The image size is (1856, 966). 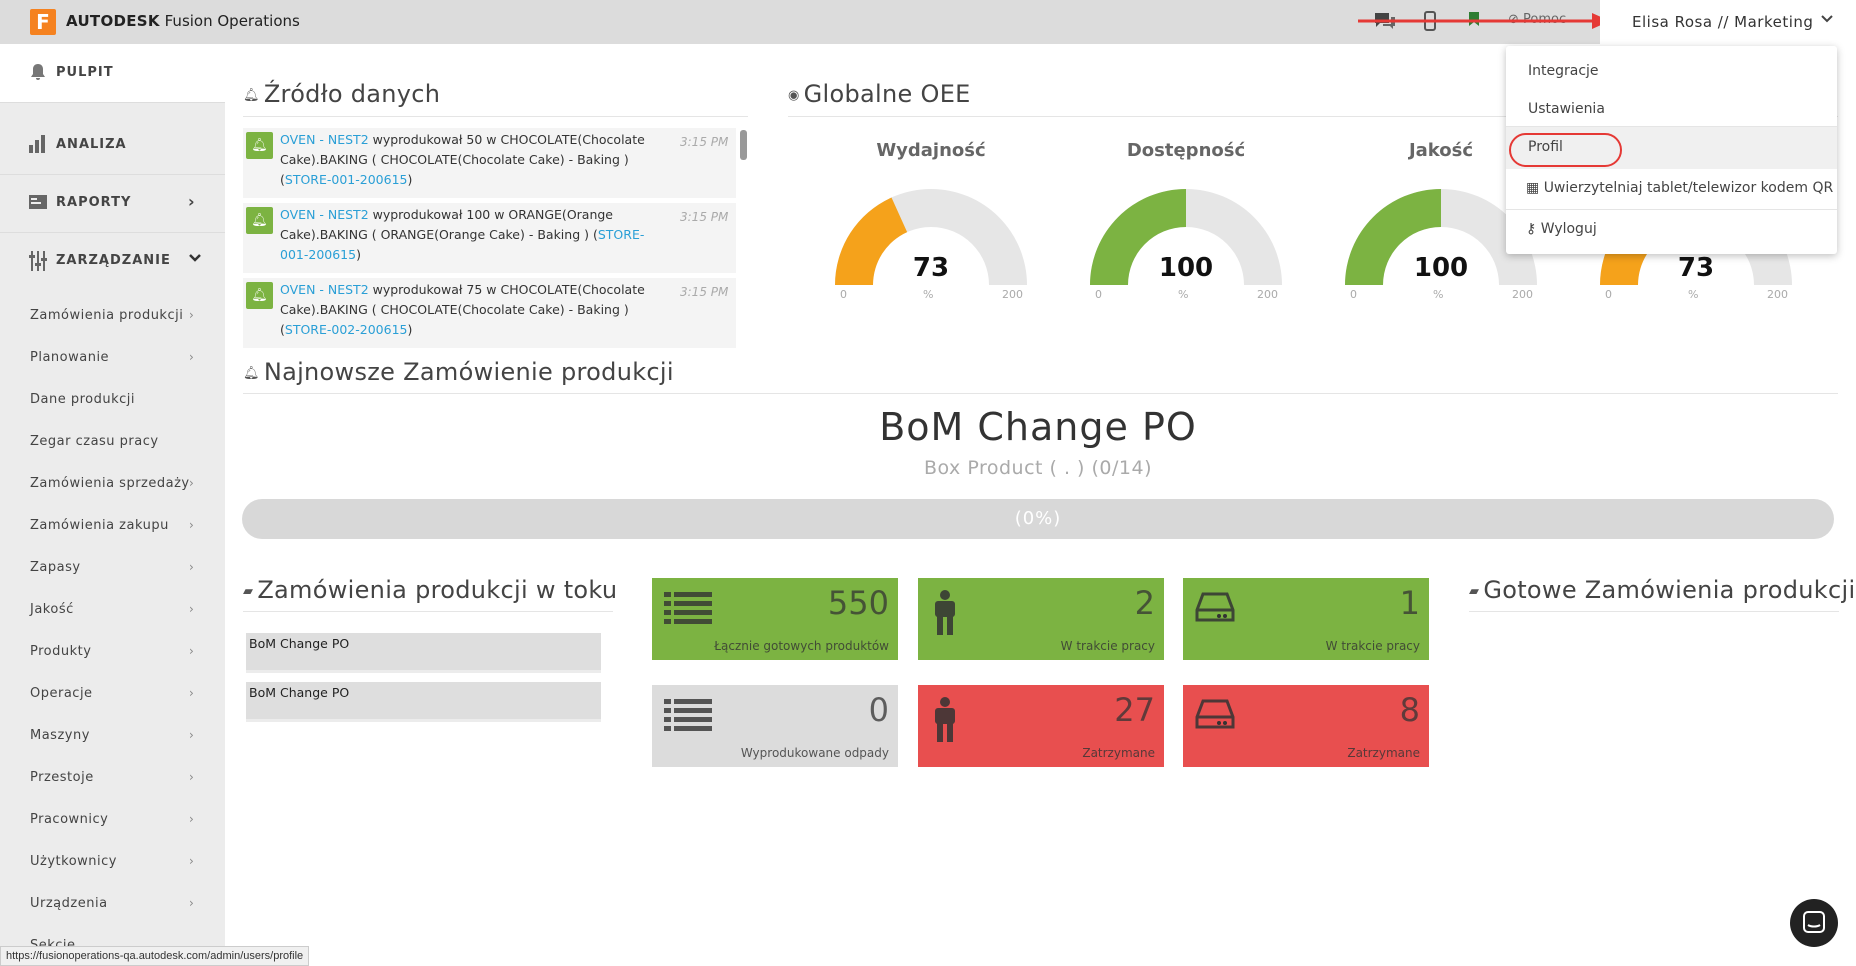 What do you see at coordinates (299, 643) in the screenshot?
I see `wip-item-label: BoM Change PO` at bounding box center [299, 643].